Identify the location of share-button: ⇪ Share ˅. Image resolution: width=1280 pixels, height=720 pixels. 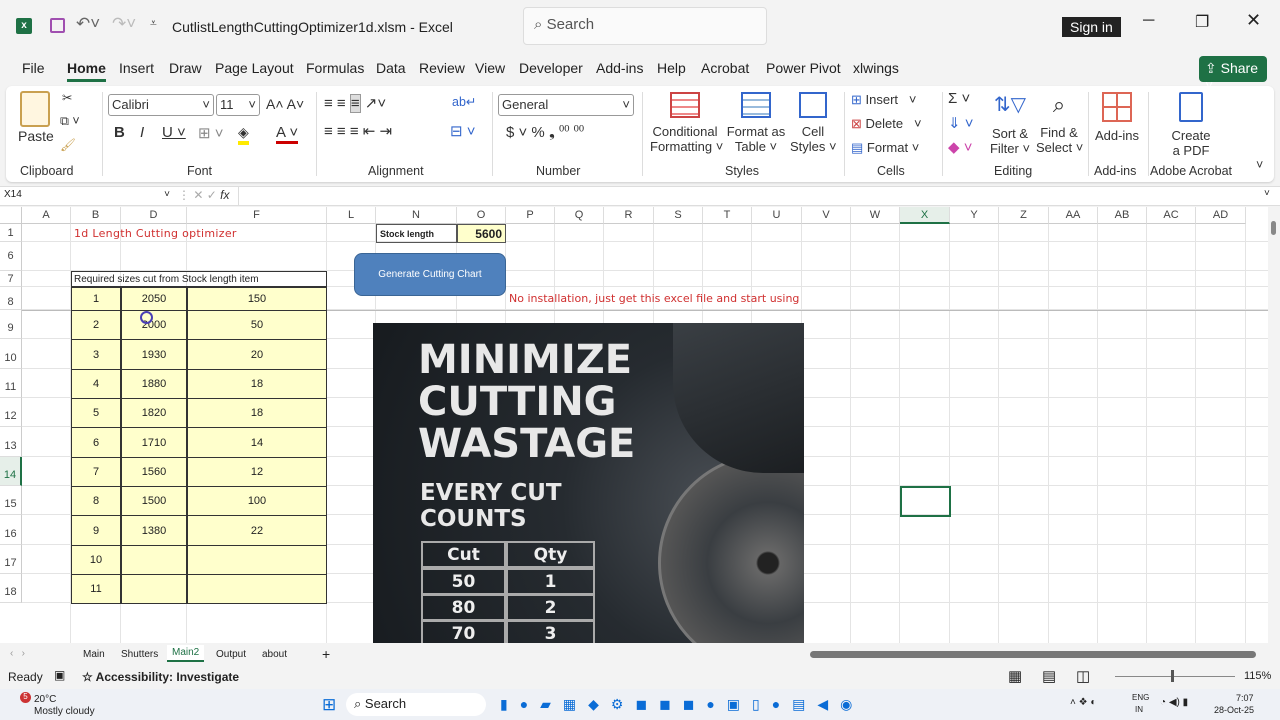
(1233, 74).